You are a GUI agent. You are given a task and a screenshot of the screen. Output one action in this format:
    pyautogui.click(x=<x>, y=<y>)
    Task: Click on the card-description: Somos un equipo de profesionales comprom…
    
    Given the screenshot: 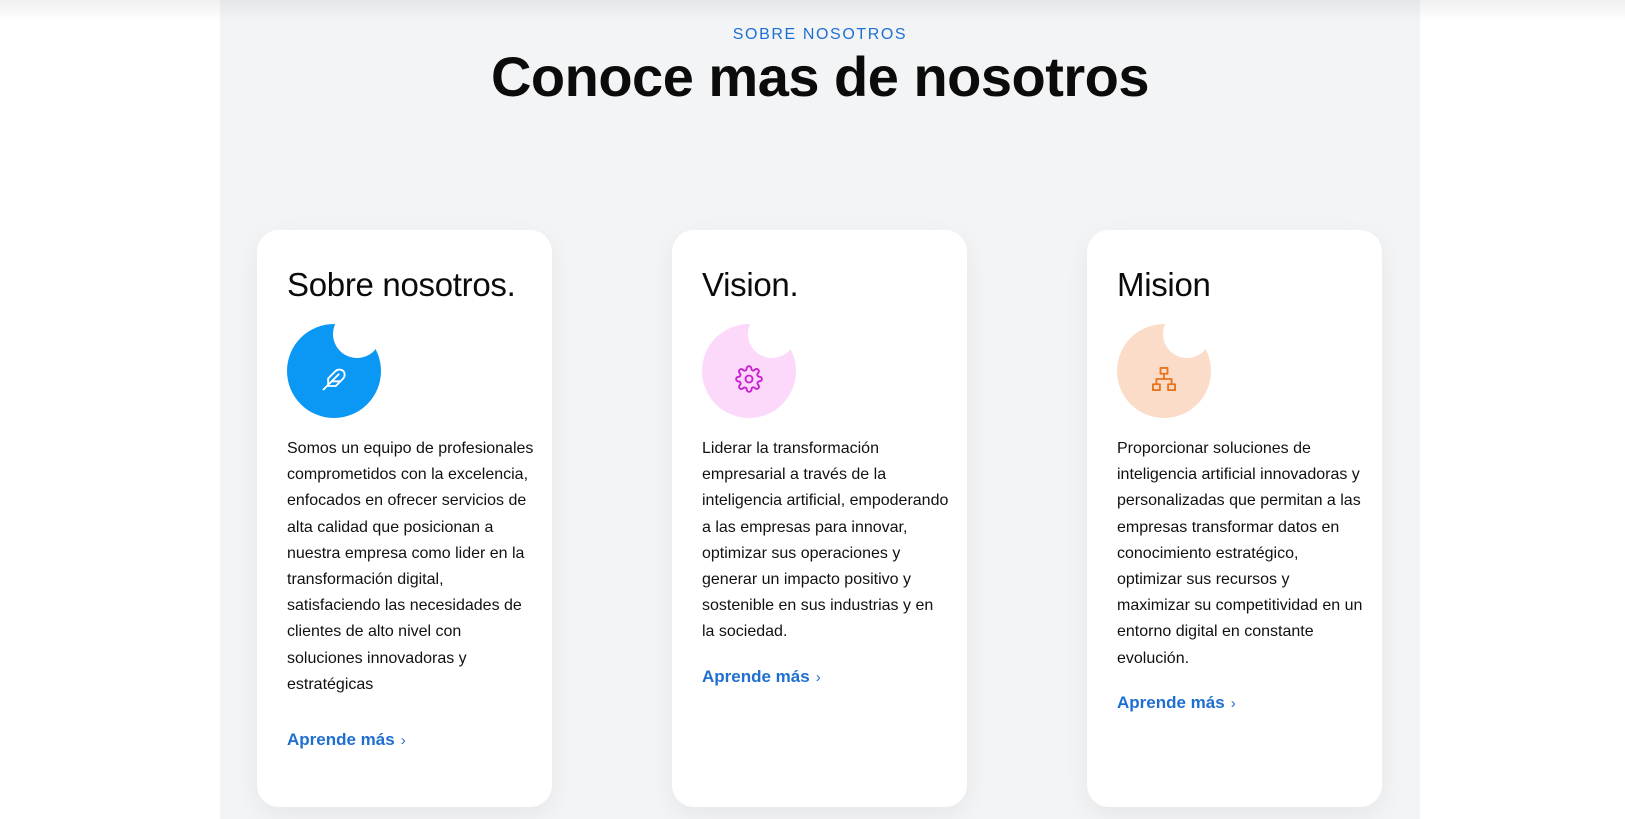 What is the action you would take?
    pyautogui.click(x=410, y=566)
    